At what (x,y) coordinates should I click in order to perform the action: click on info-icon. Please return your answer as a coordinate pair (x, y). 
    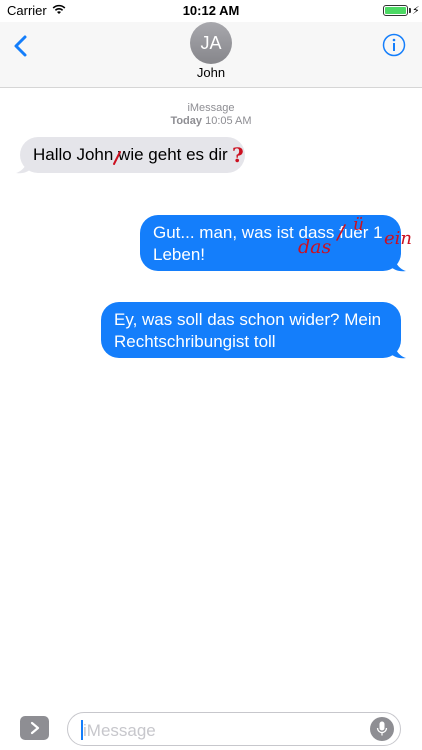
    Looking at the image, I should click on (394, 45).